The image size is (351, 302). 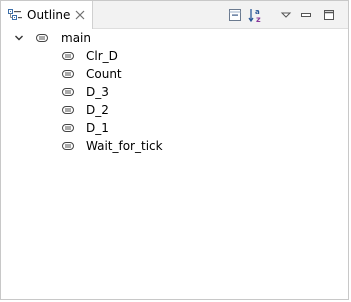 What do you see at coordinates (97, 128) in the screenshot?
I see `tree-item-label: D_1` at bounding box center [97, 128].